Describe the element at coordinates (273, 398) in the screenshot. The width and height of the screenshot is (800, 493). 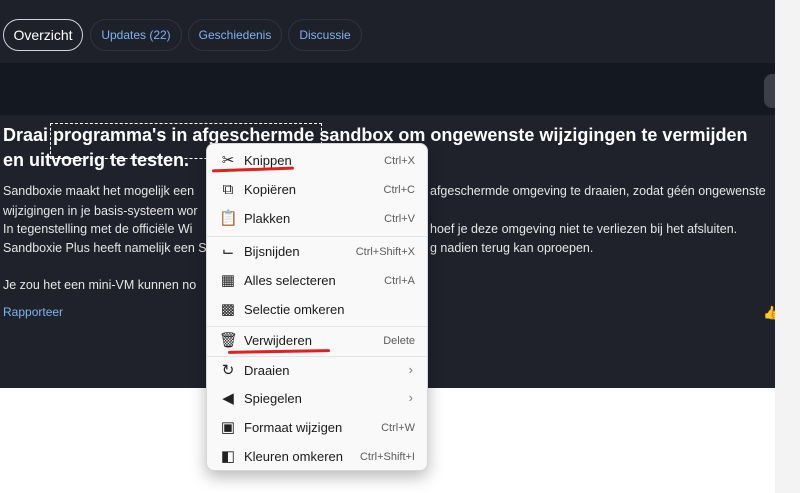
I see `menu-item-label: Spiegelen` at that location.